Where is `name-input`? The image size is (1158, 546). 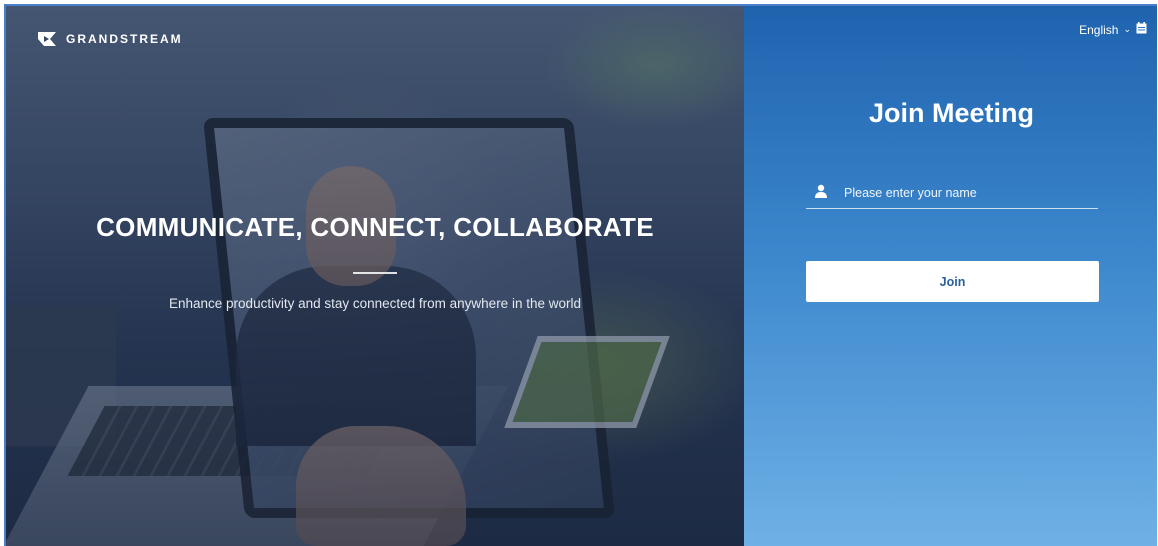
name-input is located at coordinates (964, 193).